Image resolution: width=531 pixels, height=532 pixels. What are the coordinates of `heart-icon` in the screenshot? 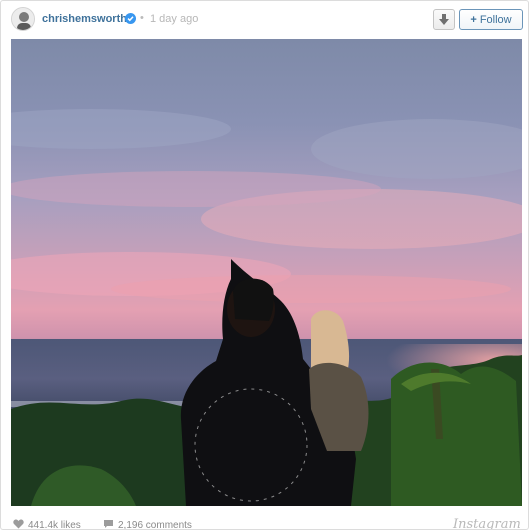 It's located at (18, 524).